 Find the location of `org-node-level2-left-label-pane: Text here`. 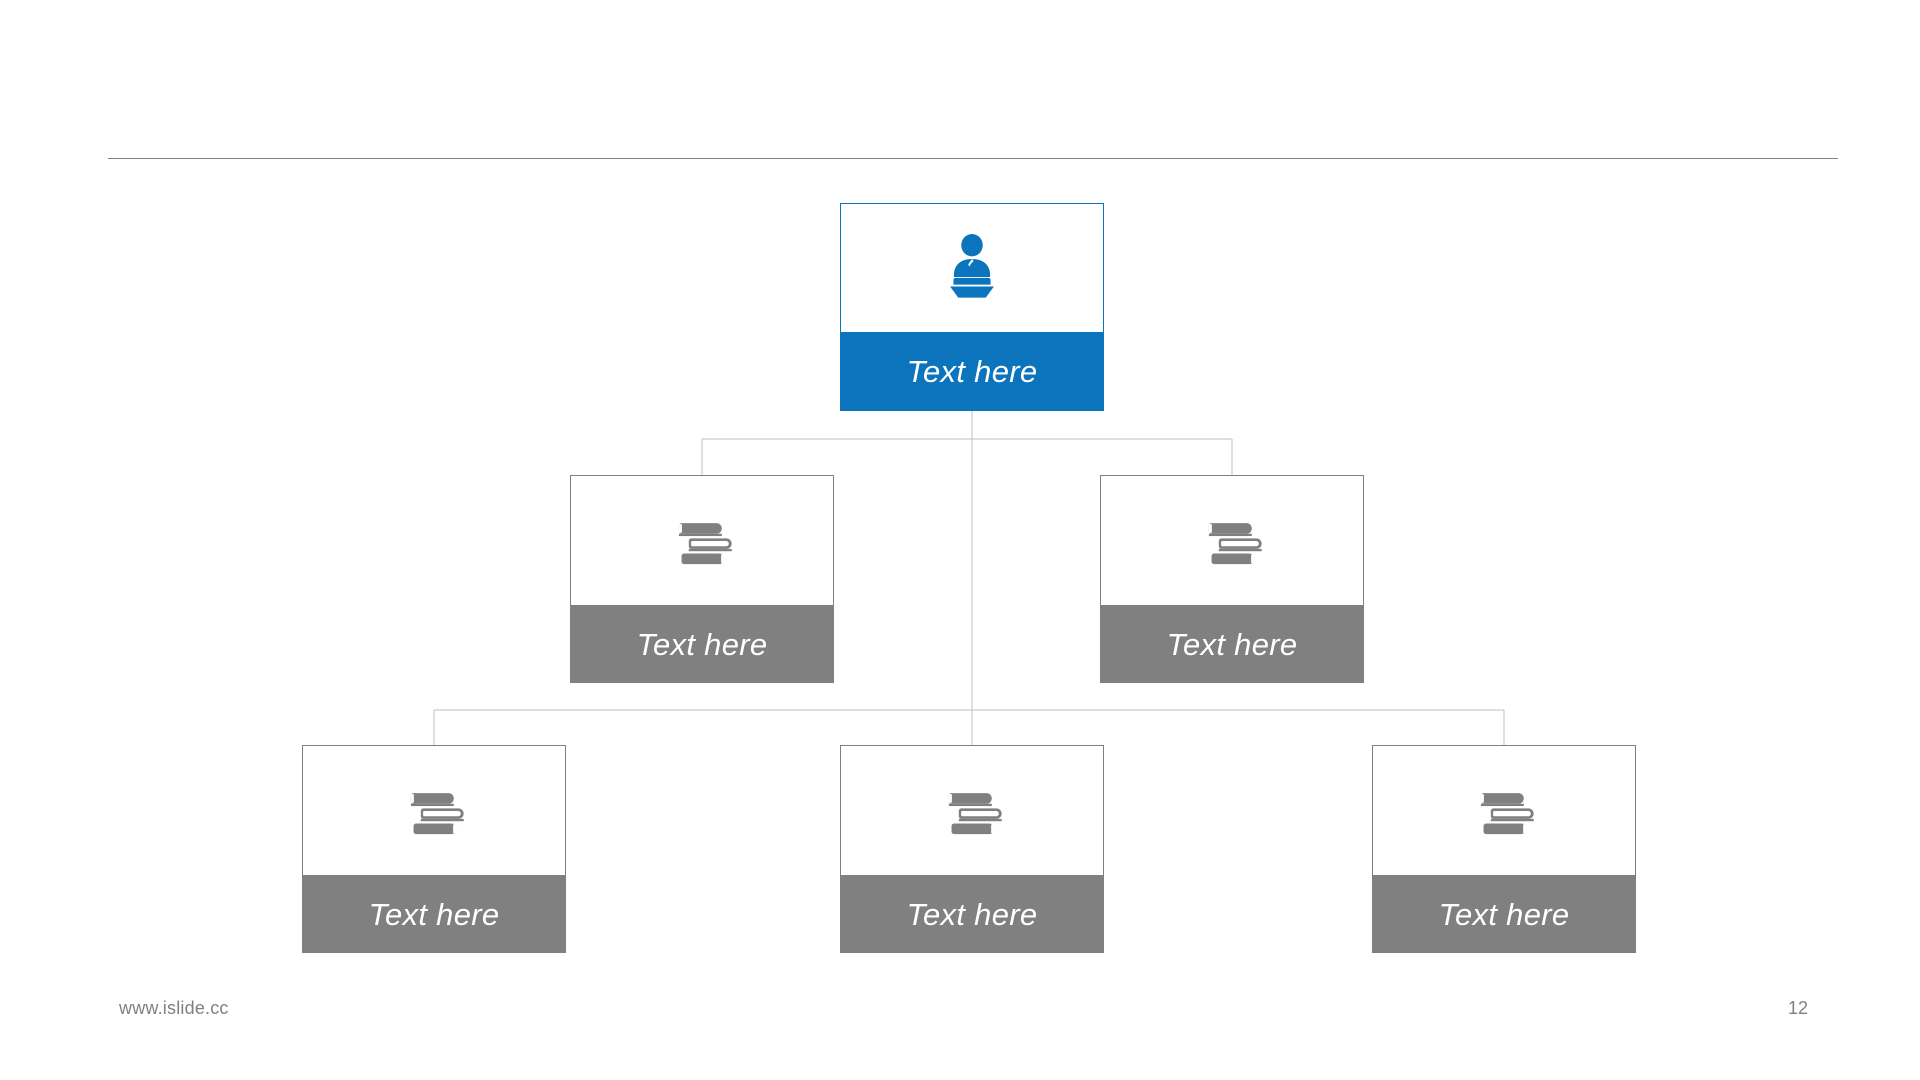

org-node-level2-left-label-pane: Text here is located at coordinates (702, 644).